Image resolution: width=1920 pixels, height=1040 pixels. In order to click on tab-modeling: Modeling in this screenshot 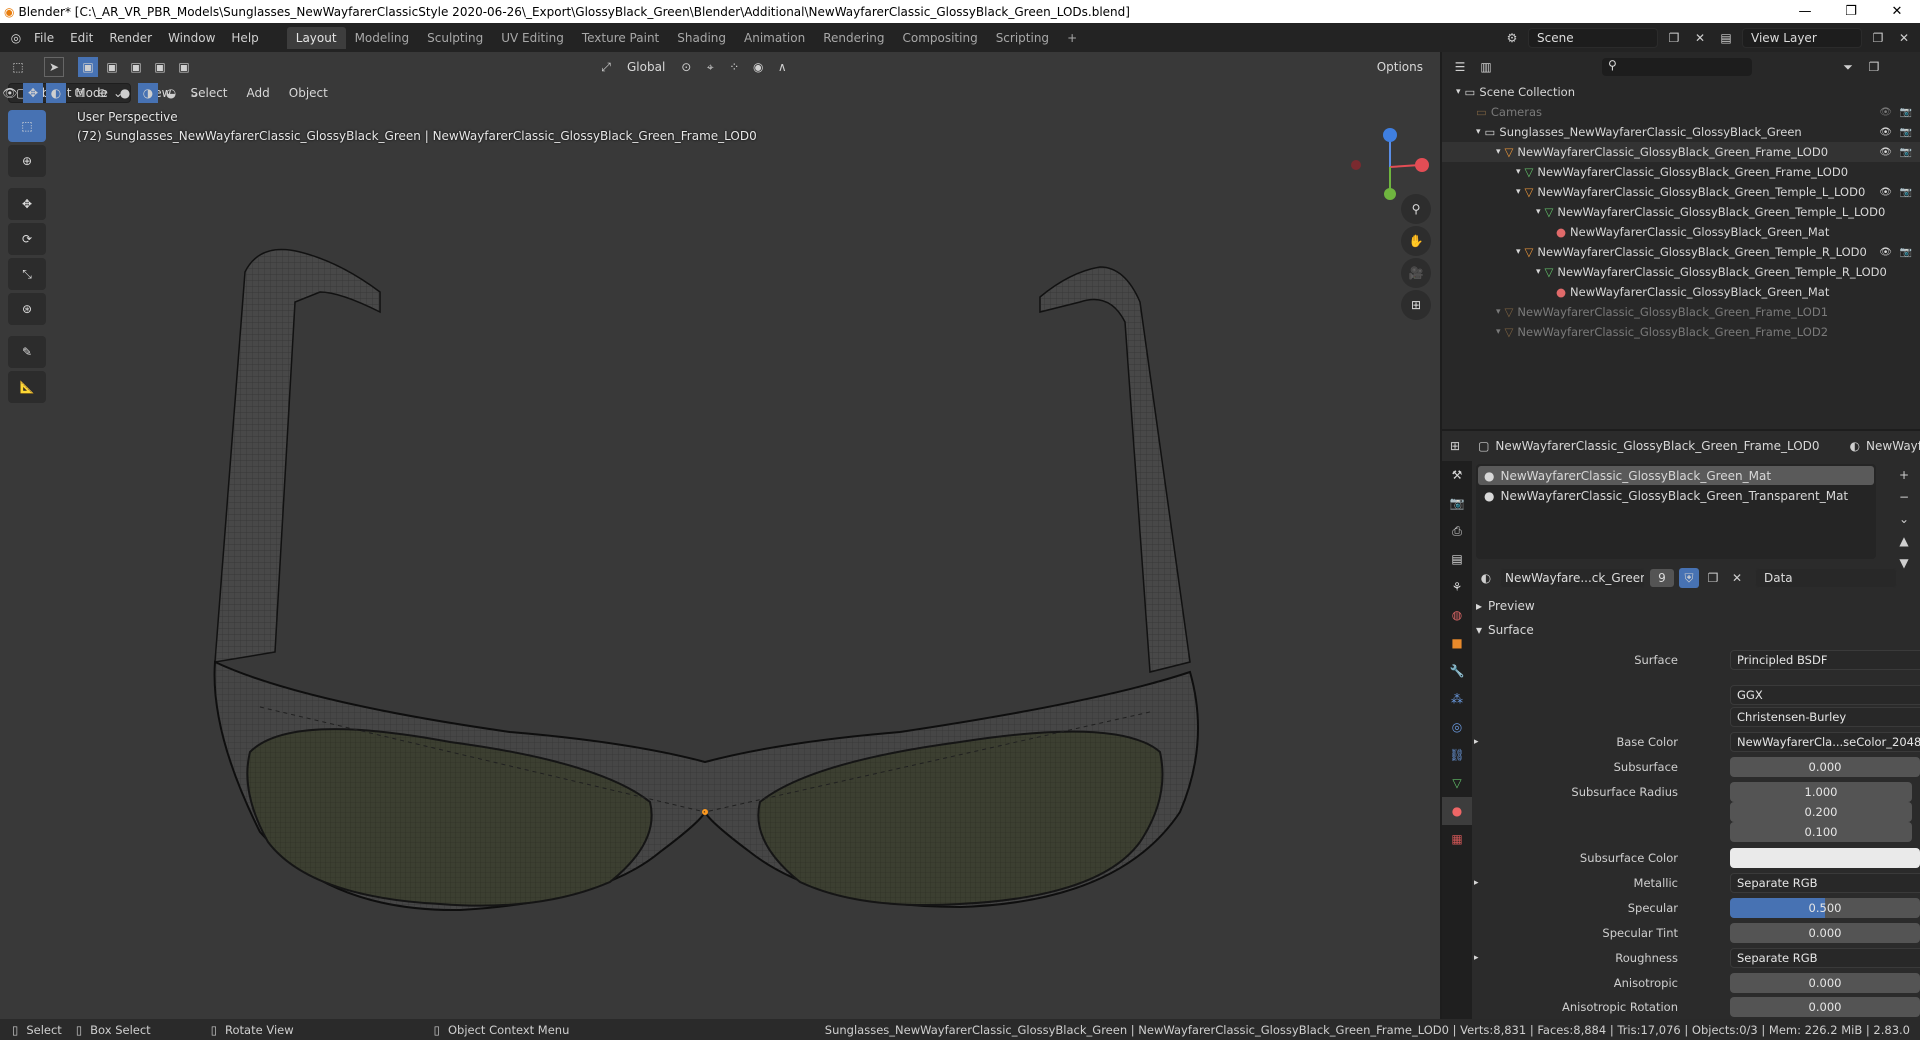, I will do `click(382, 38)`.